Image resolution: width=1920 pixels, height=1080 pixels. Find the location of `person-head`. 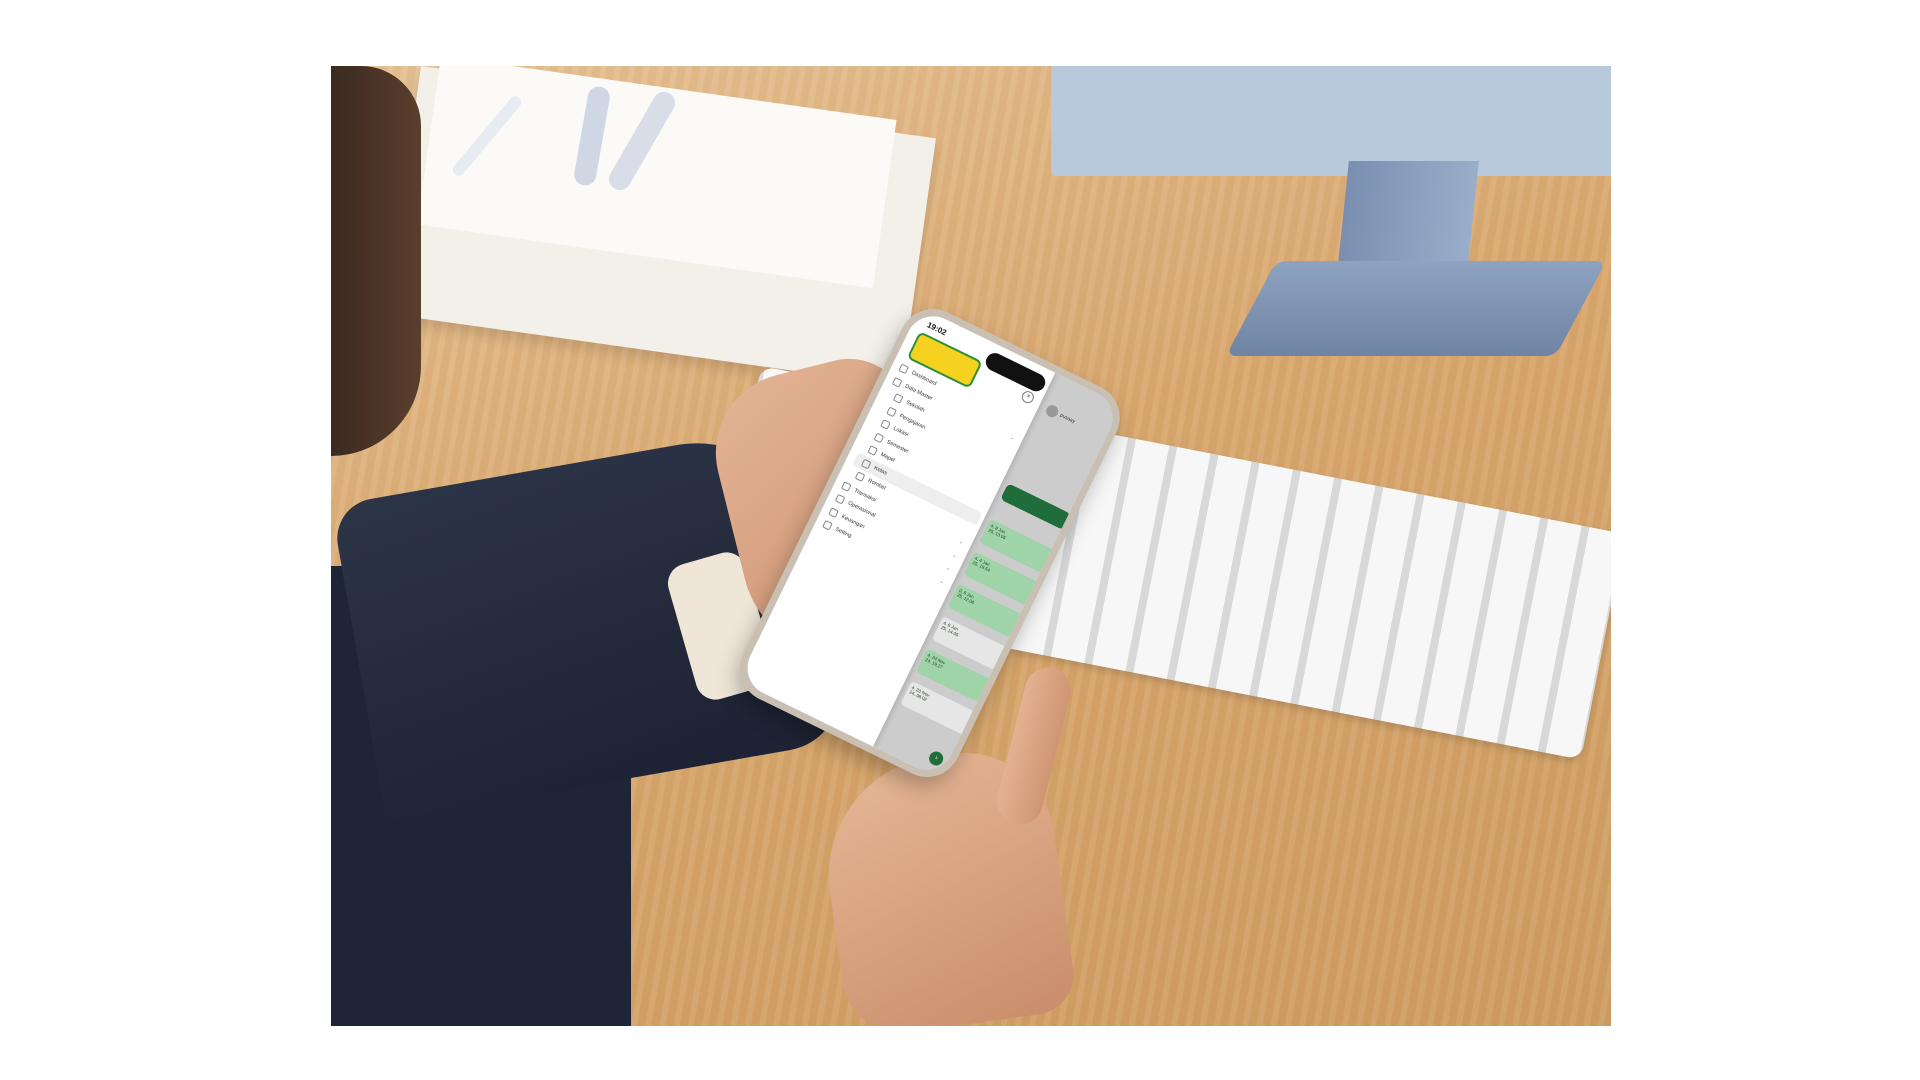

person-head is located at coordinates (376, 261).